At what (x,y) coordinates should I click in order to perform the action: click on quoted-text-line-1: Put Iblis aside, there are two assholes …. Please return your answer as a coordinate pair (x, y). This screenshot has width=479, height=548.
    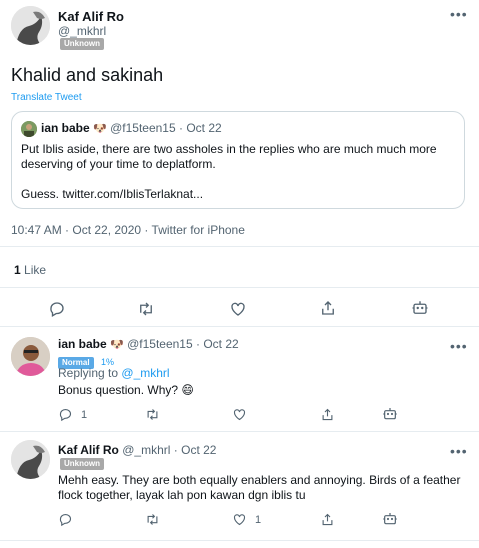
    Looking at the image, I should click on (229, 149).